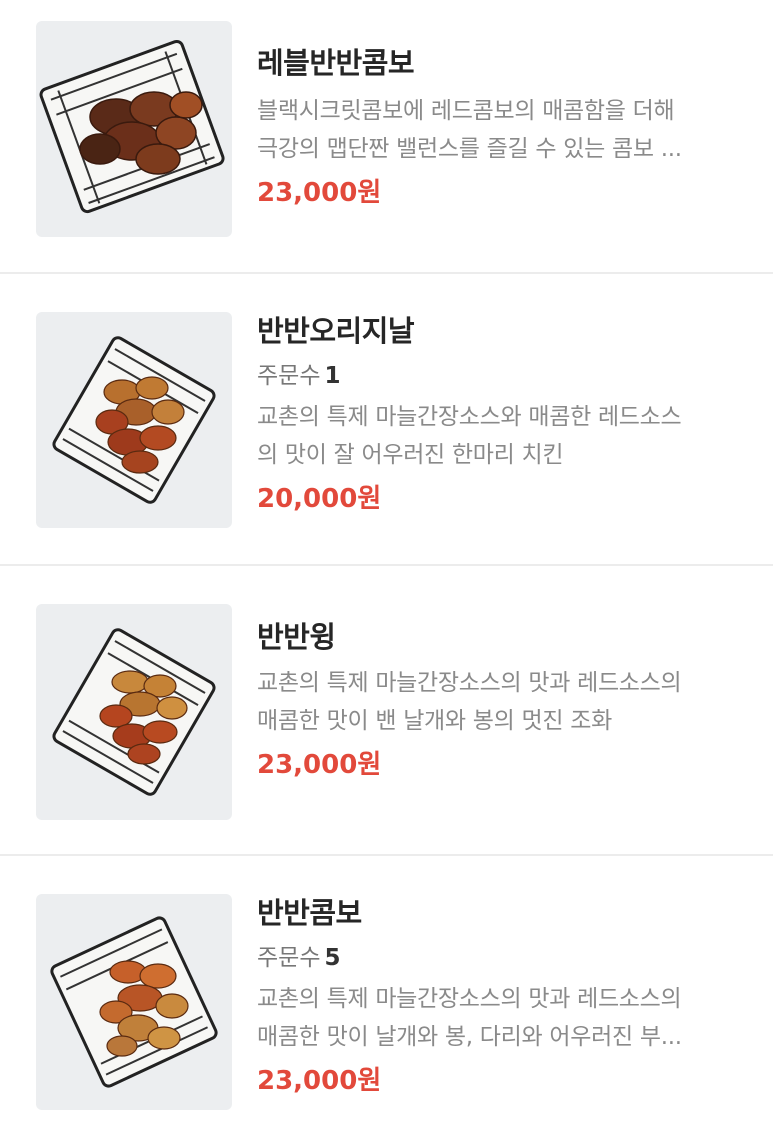 The height and width of the screenshot is (1130, 773). I want to click on order-count: 주문수 1, so click(500, 376).